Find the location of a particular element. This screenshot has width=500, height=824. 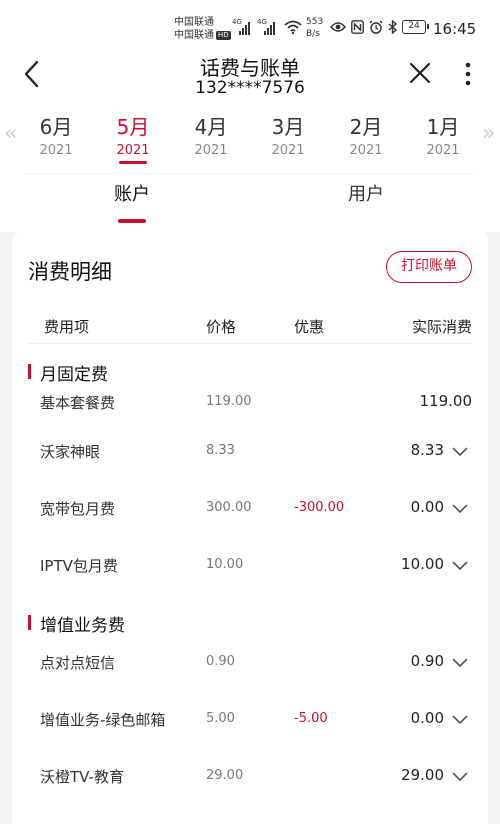

column-header-actual: 实际消费 is located at coordinates (441, 327).